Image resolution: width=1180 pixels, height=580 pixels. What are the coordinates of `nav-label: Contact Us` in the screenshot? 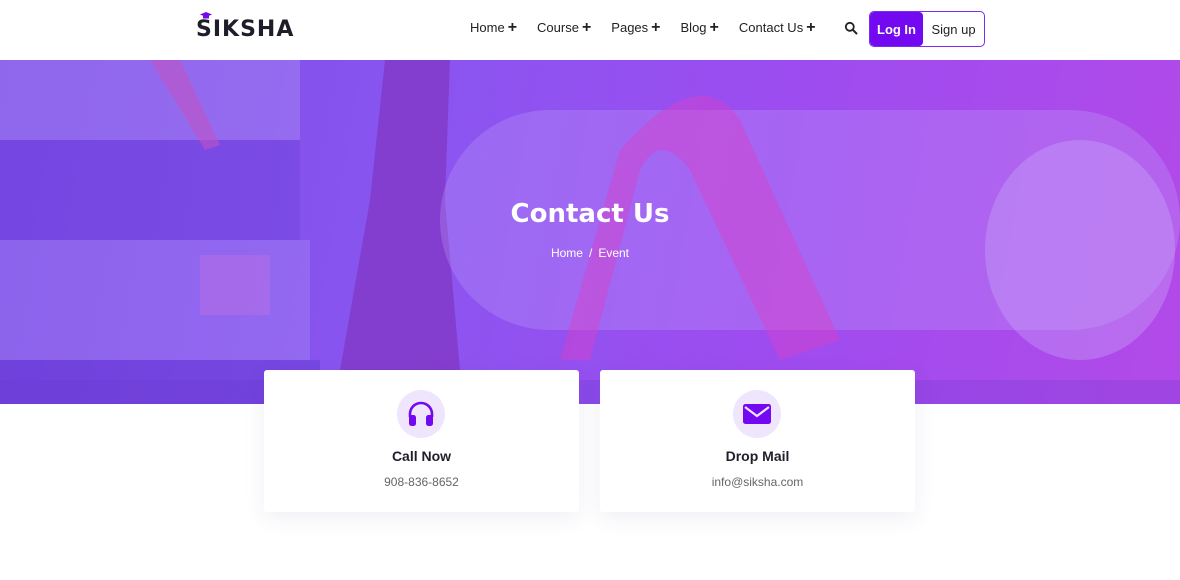 It's located at (771, 27).